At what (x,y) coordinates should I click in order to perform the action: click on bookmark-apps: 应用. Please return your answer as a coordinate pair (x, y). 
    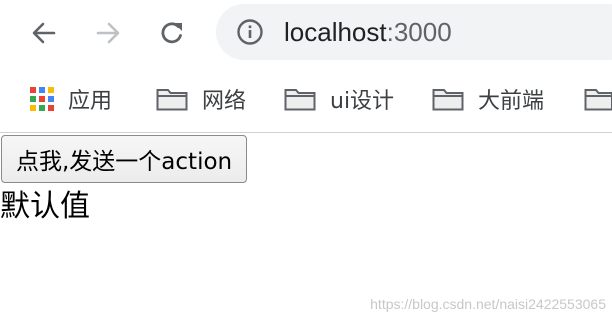
    Looking at the image, I should click on (71, 99).